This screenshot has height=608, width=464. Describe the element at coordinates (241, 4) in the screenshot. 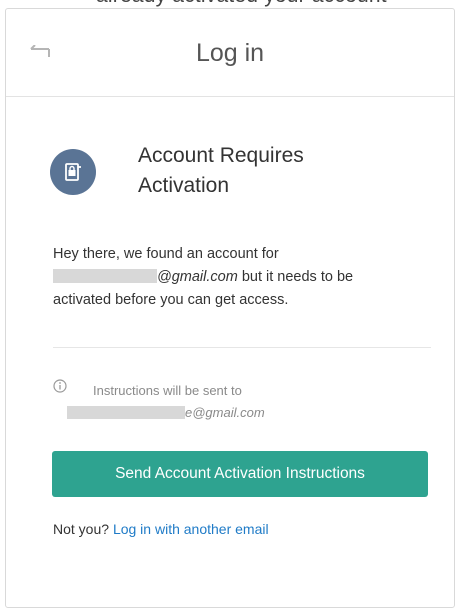

I see `background-text-fragment: already activated your account` at that location.